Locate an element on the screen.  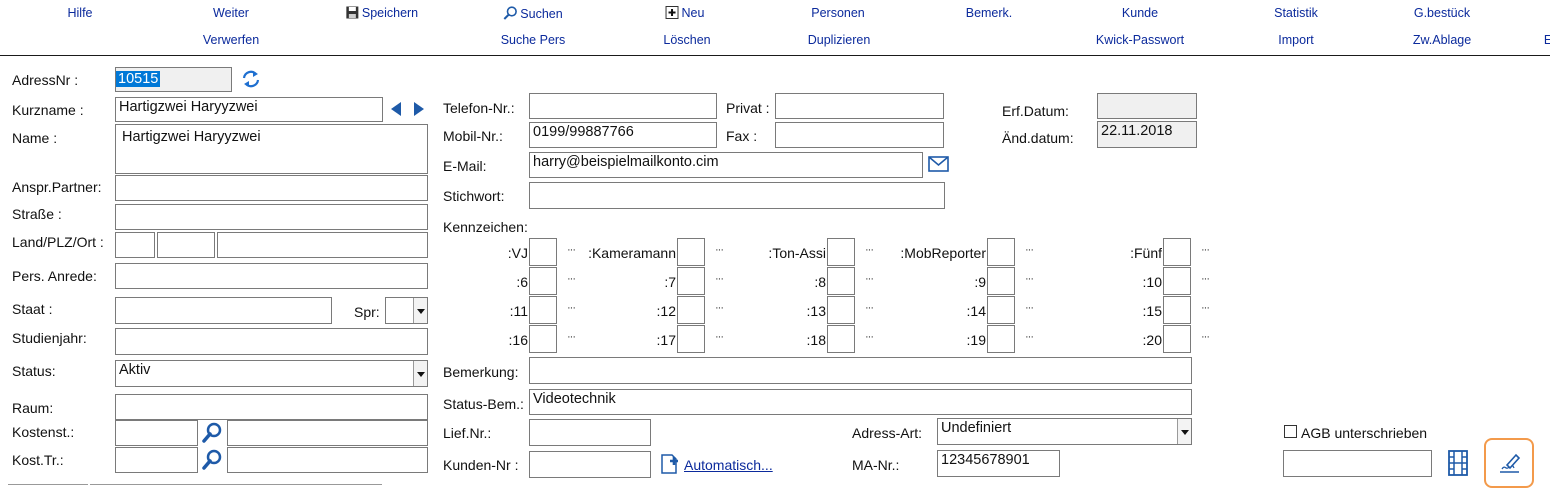
kurzname-field: Hartigzwei Haryyzwei is located at coordinates (249, 109).